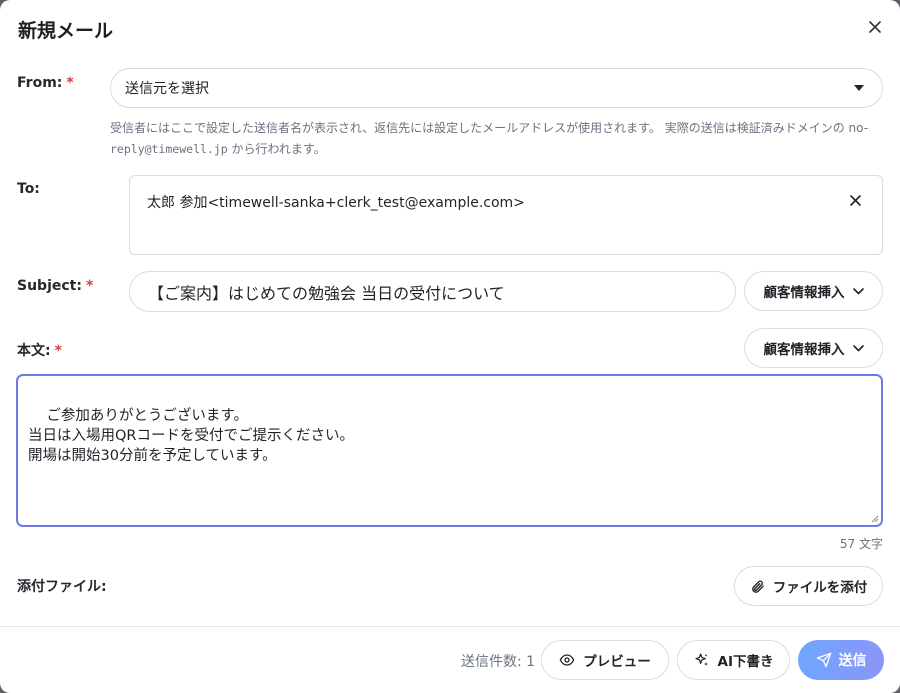  I want to click on body-label-text: 本文:, so click(34, 351).